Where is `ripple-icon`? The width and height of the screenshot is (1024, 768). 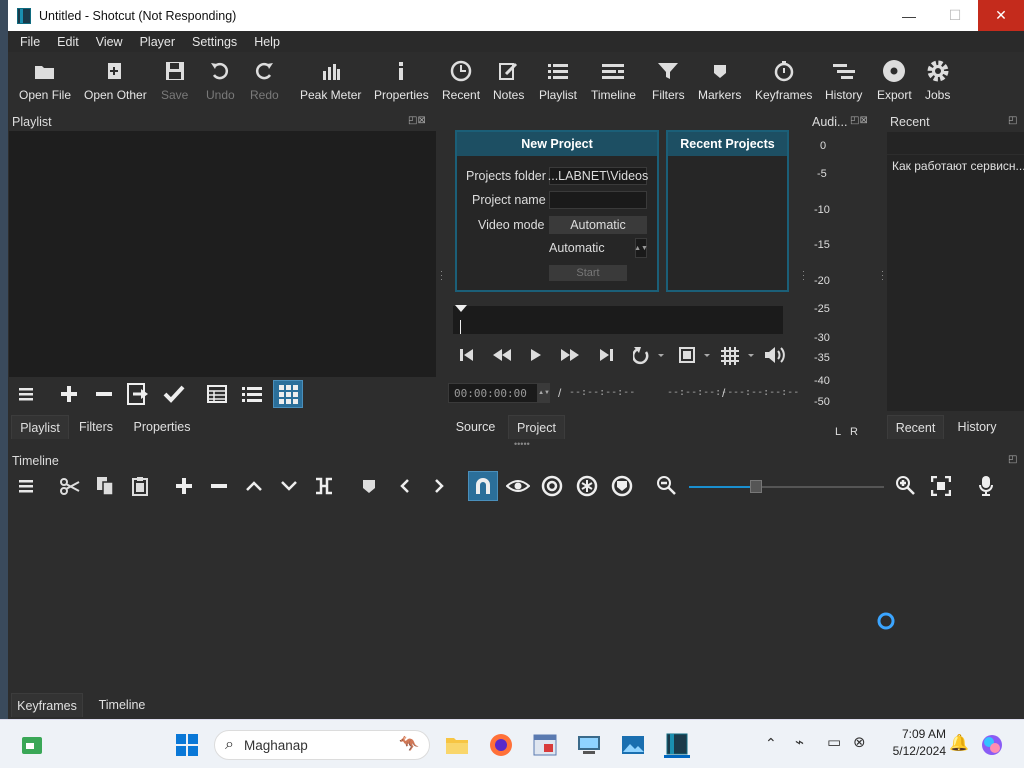 ripple-icon is located at coordinates (552, 486).